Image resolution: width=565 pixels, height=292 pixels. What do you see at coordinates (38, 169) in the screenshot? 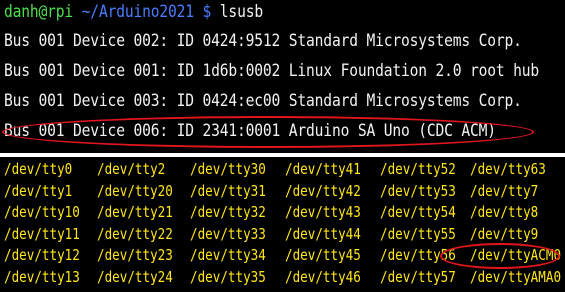
I see `dev-entry: /dev/tty0` at bounding box center [38, 169].